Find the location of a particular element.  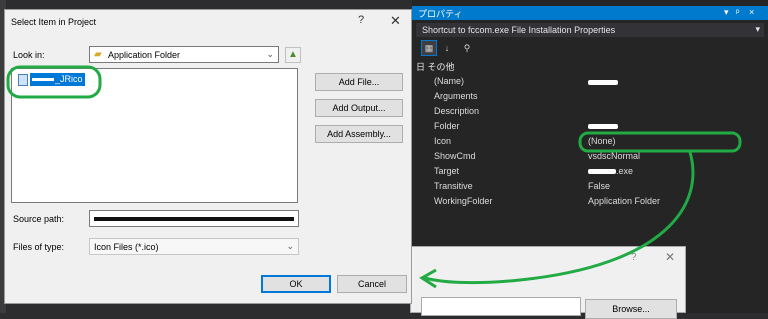

property-value: Application Folder is located at coordinates (624, 201).